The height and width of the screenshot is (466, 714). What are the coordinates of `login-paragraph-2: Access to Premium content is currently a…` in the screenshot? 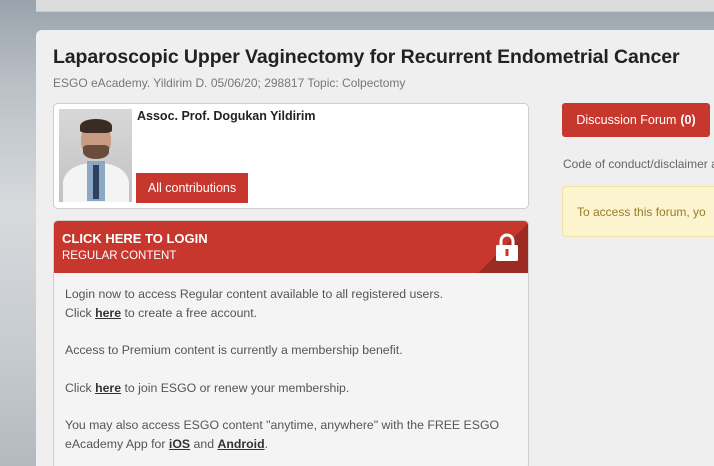 It's located at (234, 350).